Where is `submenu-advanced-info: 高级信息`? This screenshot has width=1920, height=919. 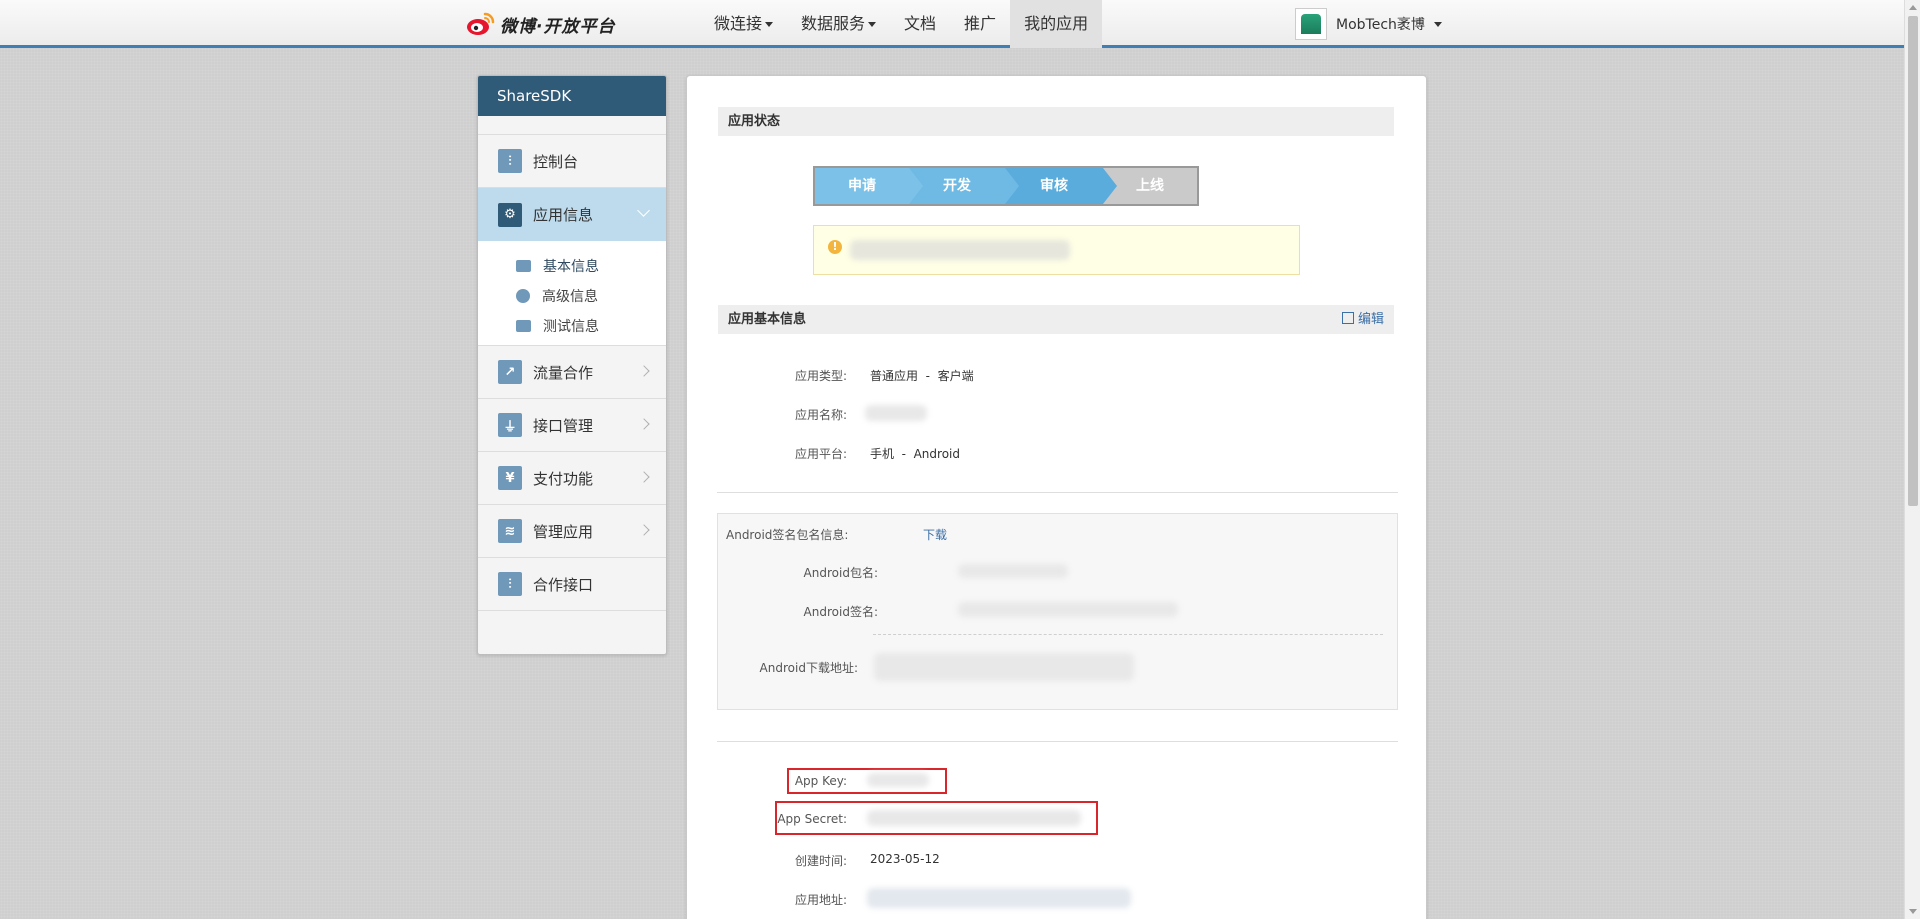
submenu-advanced-info: 高级信息 is located at coordinates (572, 296).